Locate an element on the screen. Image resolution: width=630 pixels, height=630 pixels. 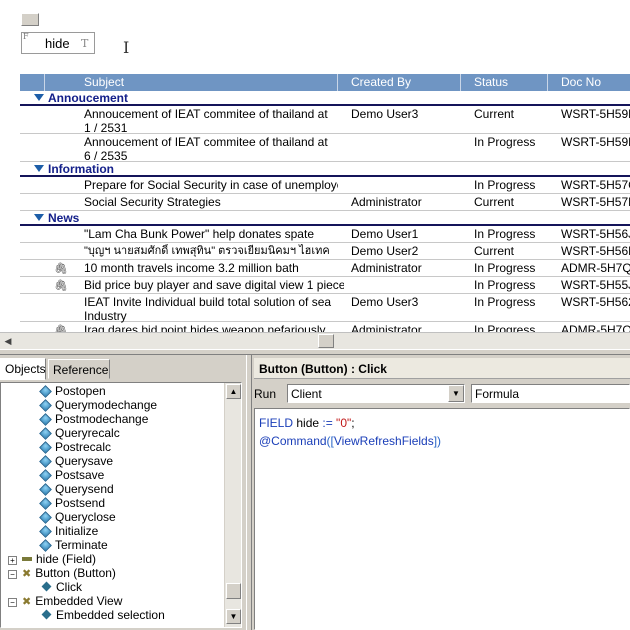
tree-item-event: Postmodechange is located at coordinates (94, 419).